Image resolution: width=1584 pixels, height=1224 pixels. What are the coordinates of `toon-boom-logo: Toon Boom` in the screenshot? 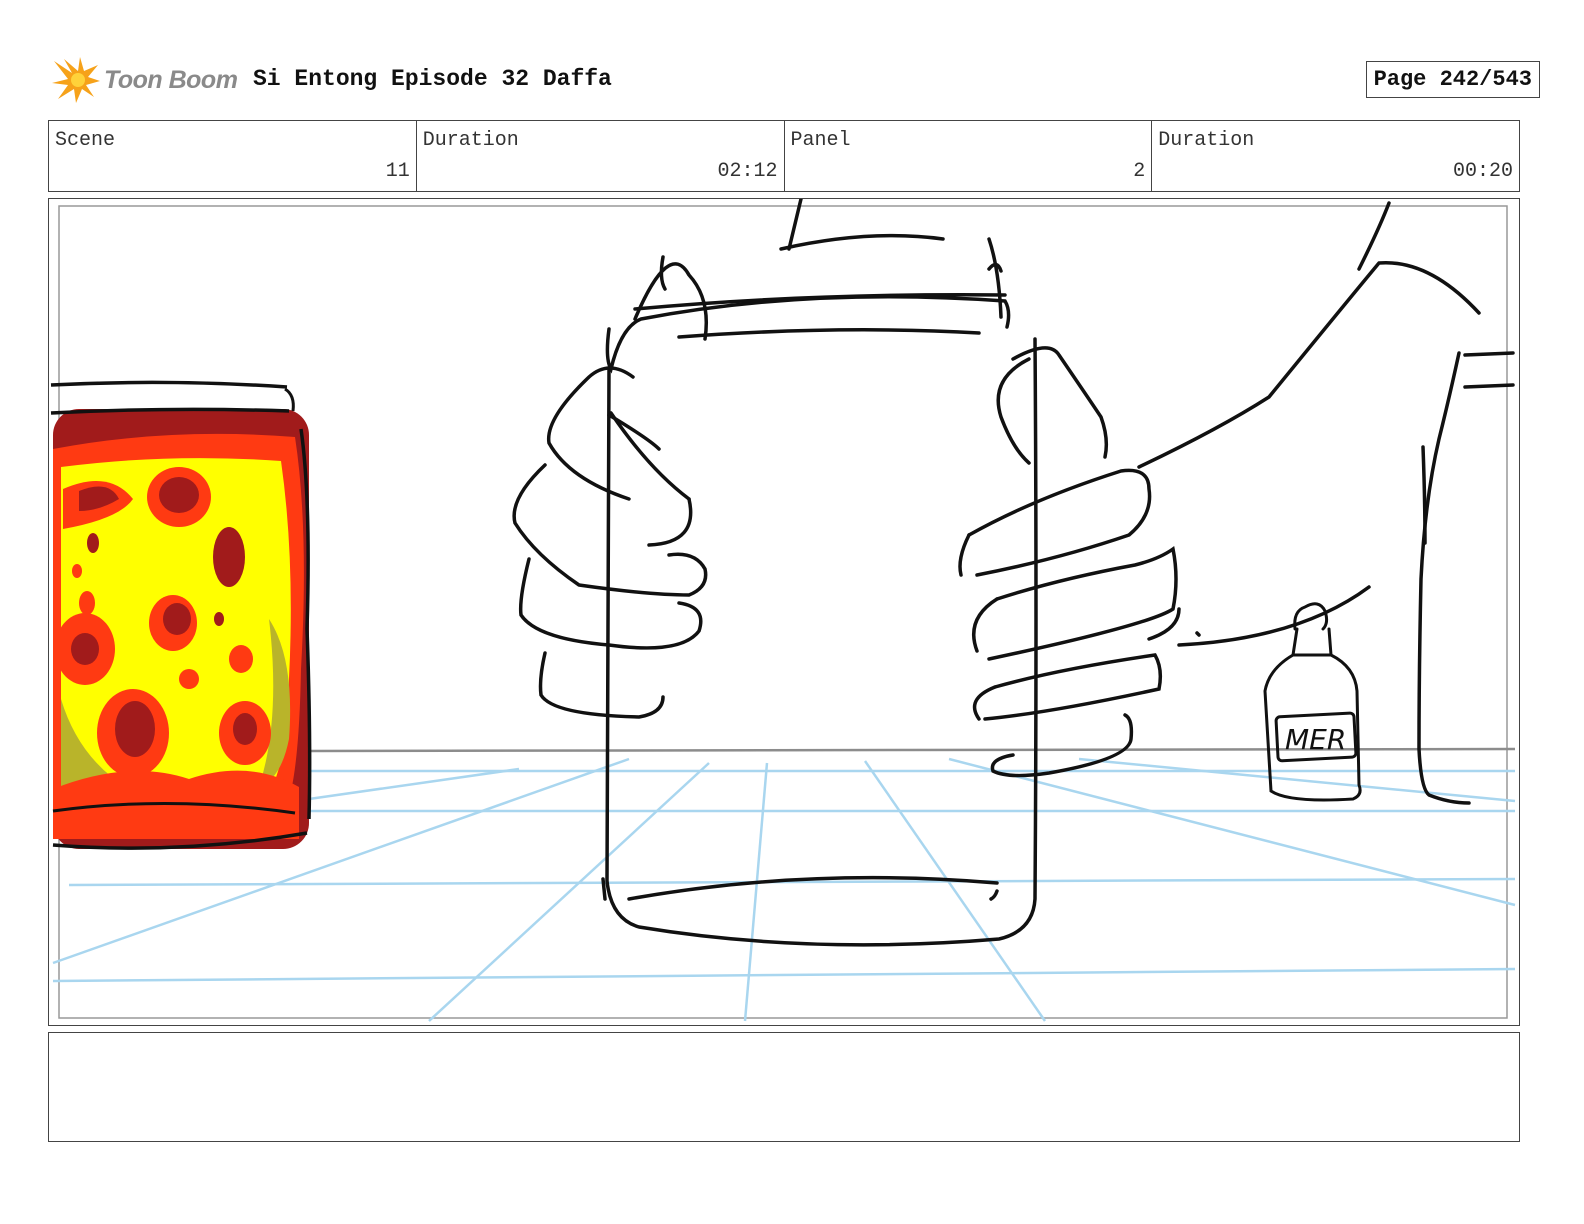 It's located at (145, 80).